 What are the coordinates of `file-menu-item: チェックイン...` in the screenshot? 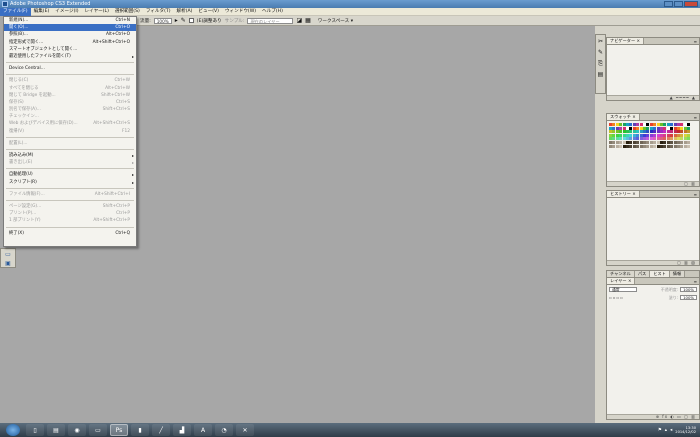 It's located at (70, 116).